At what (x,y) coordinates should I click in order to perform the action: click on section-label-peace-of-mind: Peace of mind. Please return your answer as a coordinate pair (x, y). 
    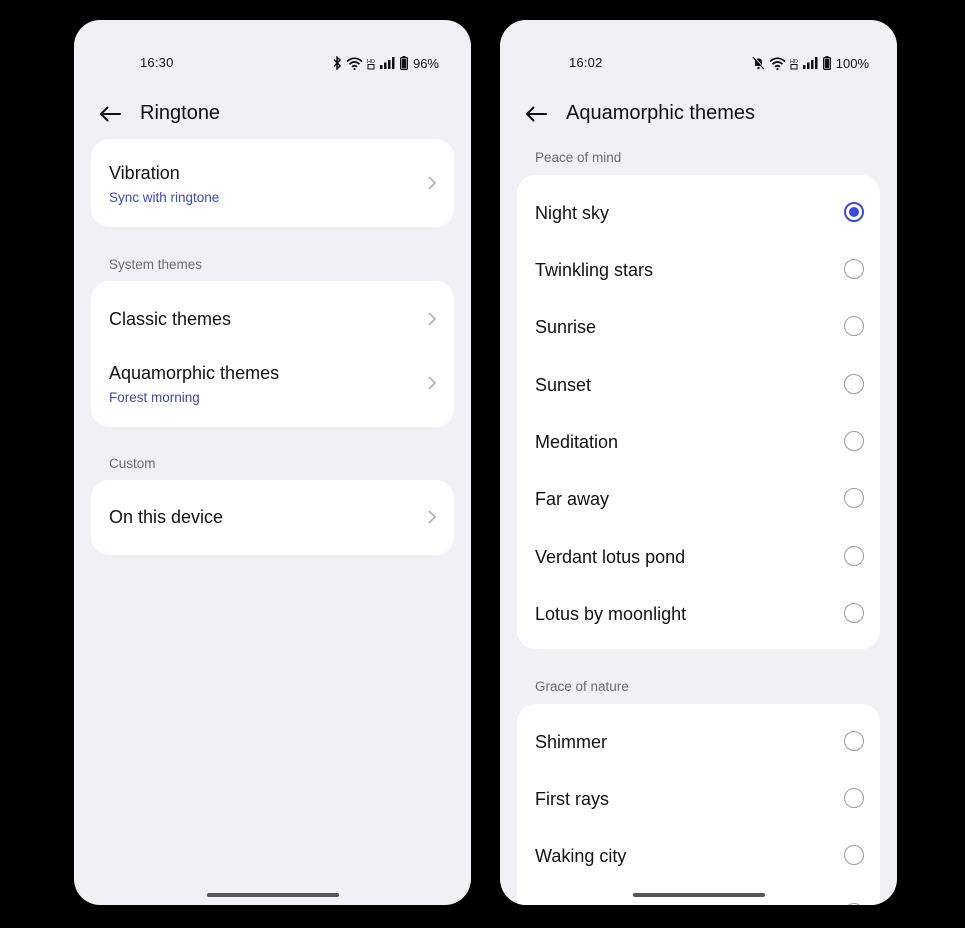
    Looking at the image, I should click on (578, 157).